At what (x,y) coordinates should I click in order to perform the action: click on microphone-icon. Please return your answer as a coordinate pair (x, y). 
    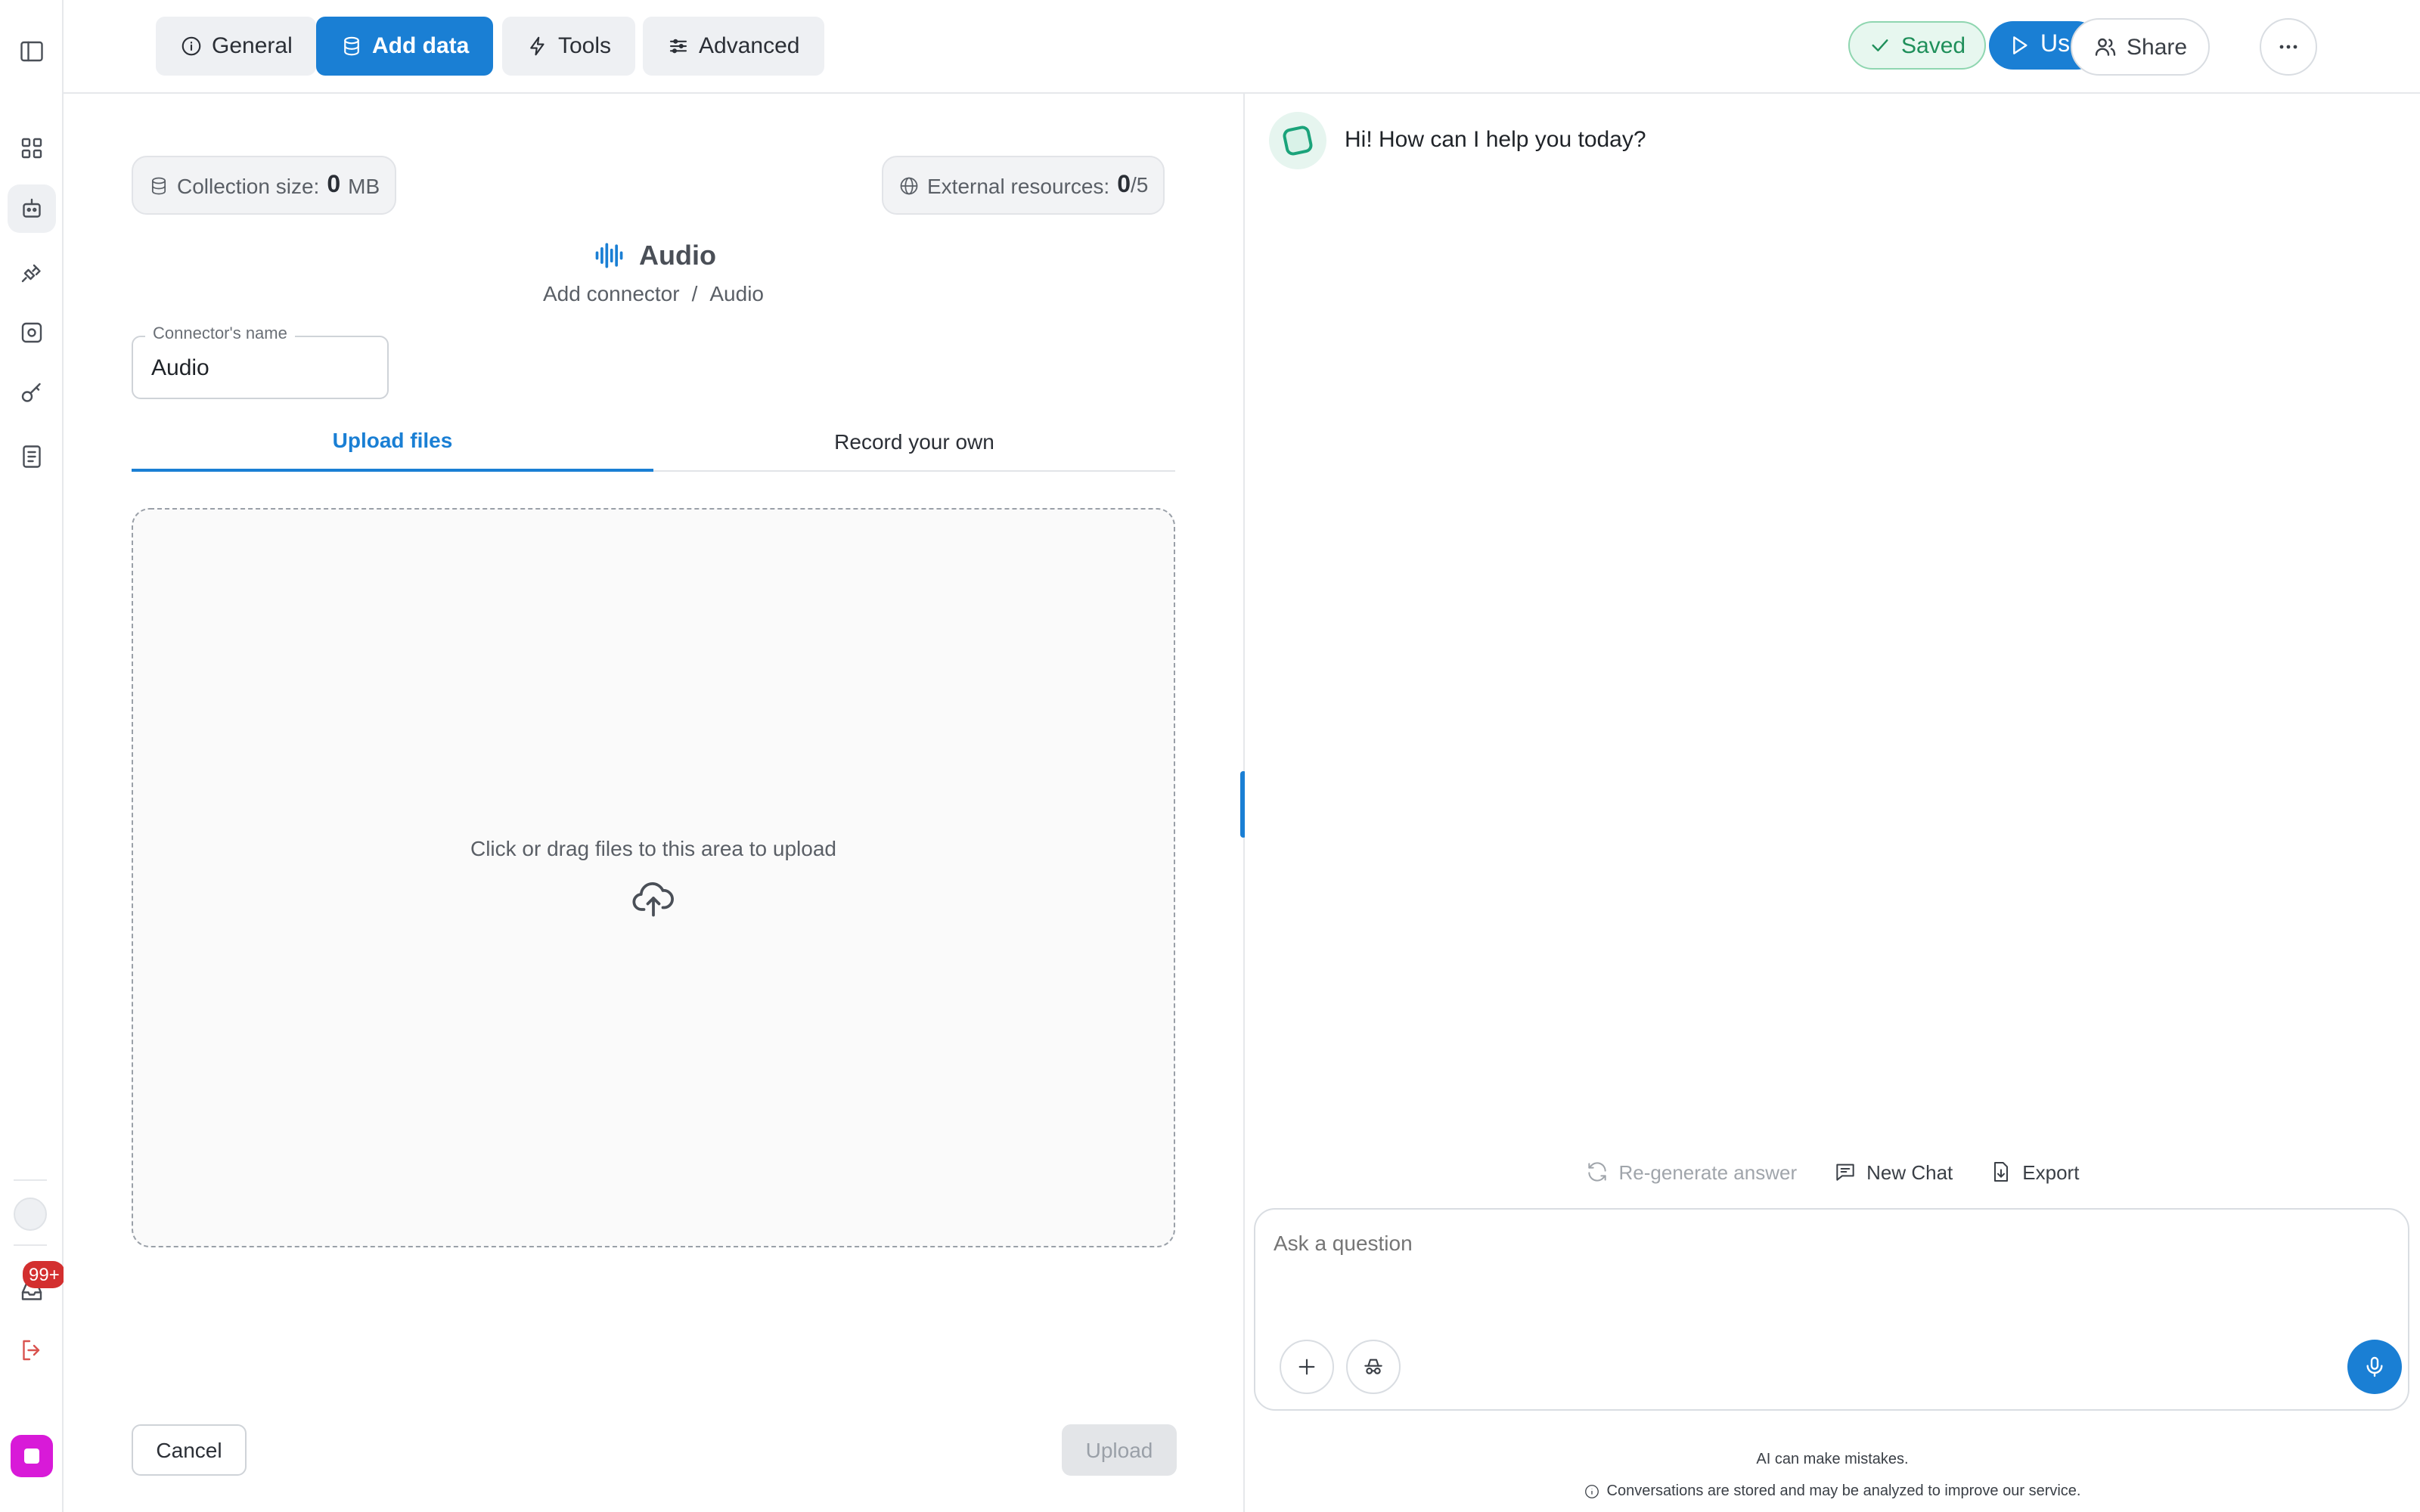
    Looking at the image, I should click on (2374, 1366).